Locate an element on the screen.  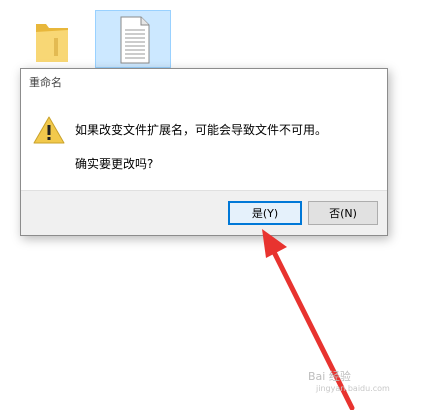
dialog-footer: 是(Y) 否(N) is located at coordinates (204, 212).